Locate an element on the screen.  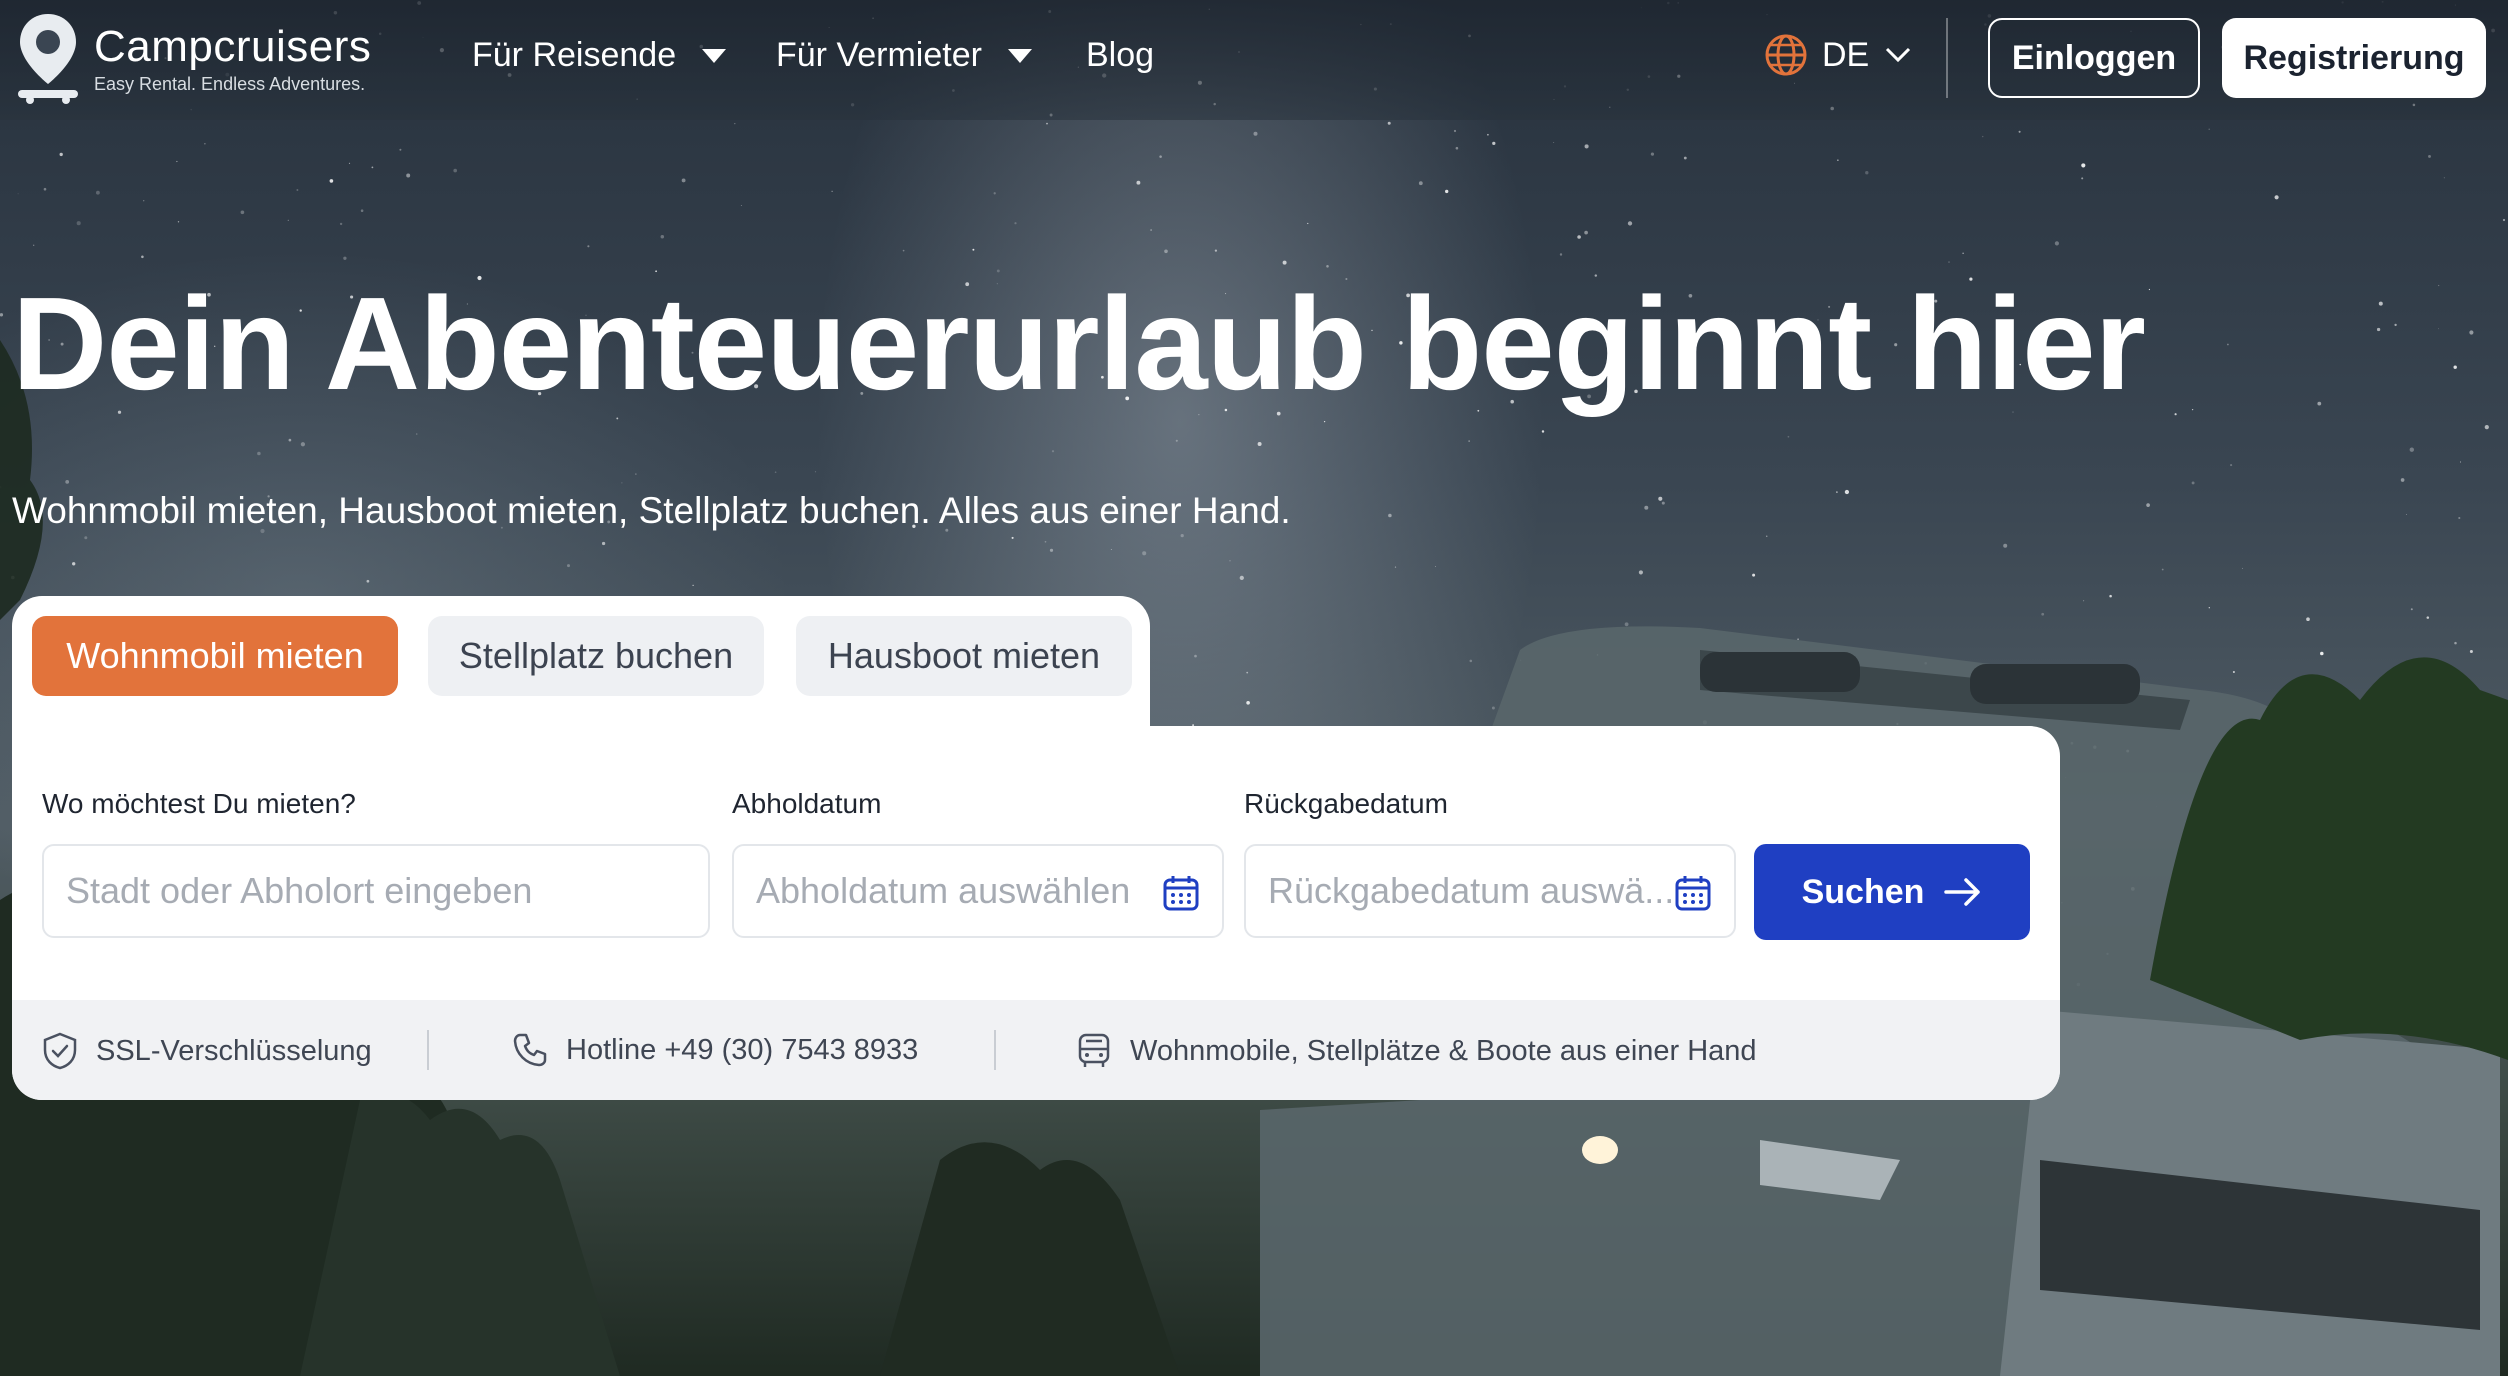
pickup-date-input: Abholdatum auswählen is located at coordinates (978, 891).